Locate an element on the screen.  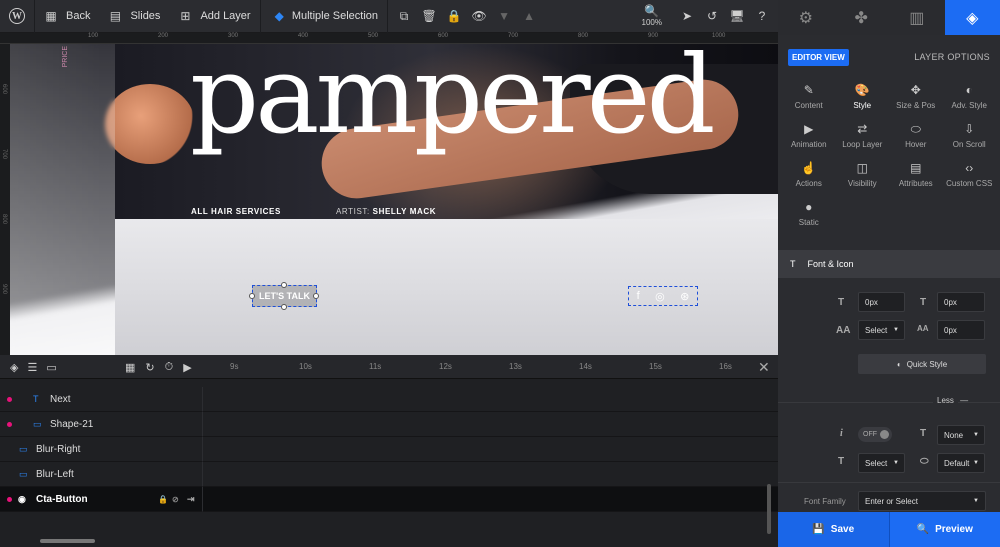
background-photo-ear is located at coordinates (150, 124).